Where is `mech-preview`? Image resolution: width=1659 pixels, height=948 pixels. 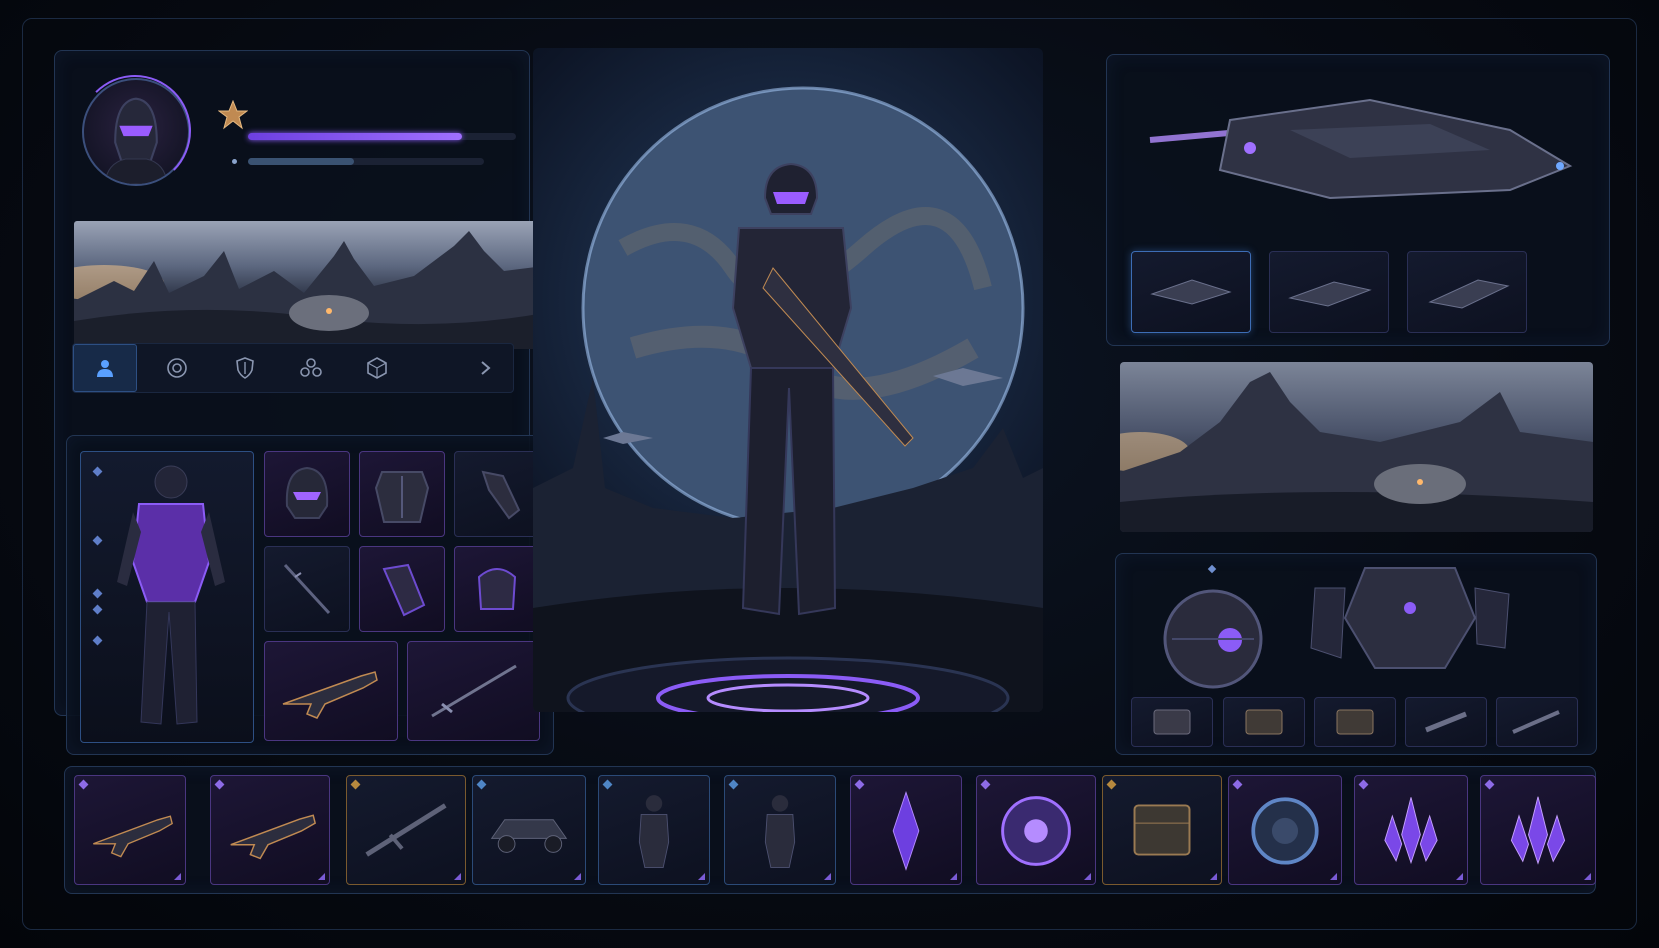
mech-preview is located at coordinates (1410, 622).